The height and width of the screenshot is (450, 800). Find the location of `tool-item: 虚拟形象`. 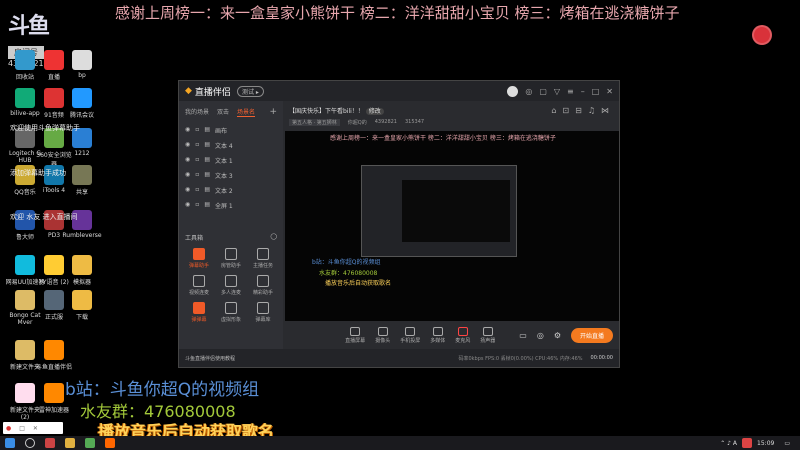

tool-item: 虚拟形象 is located at coordinates (231, 312).